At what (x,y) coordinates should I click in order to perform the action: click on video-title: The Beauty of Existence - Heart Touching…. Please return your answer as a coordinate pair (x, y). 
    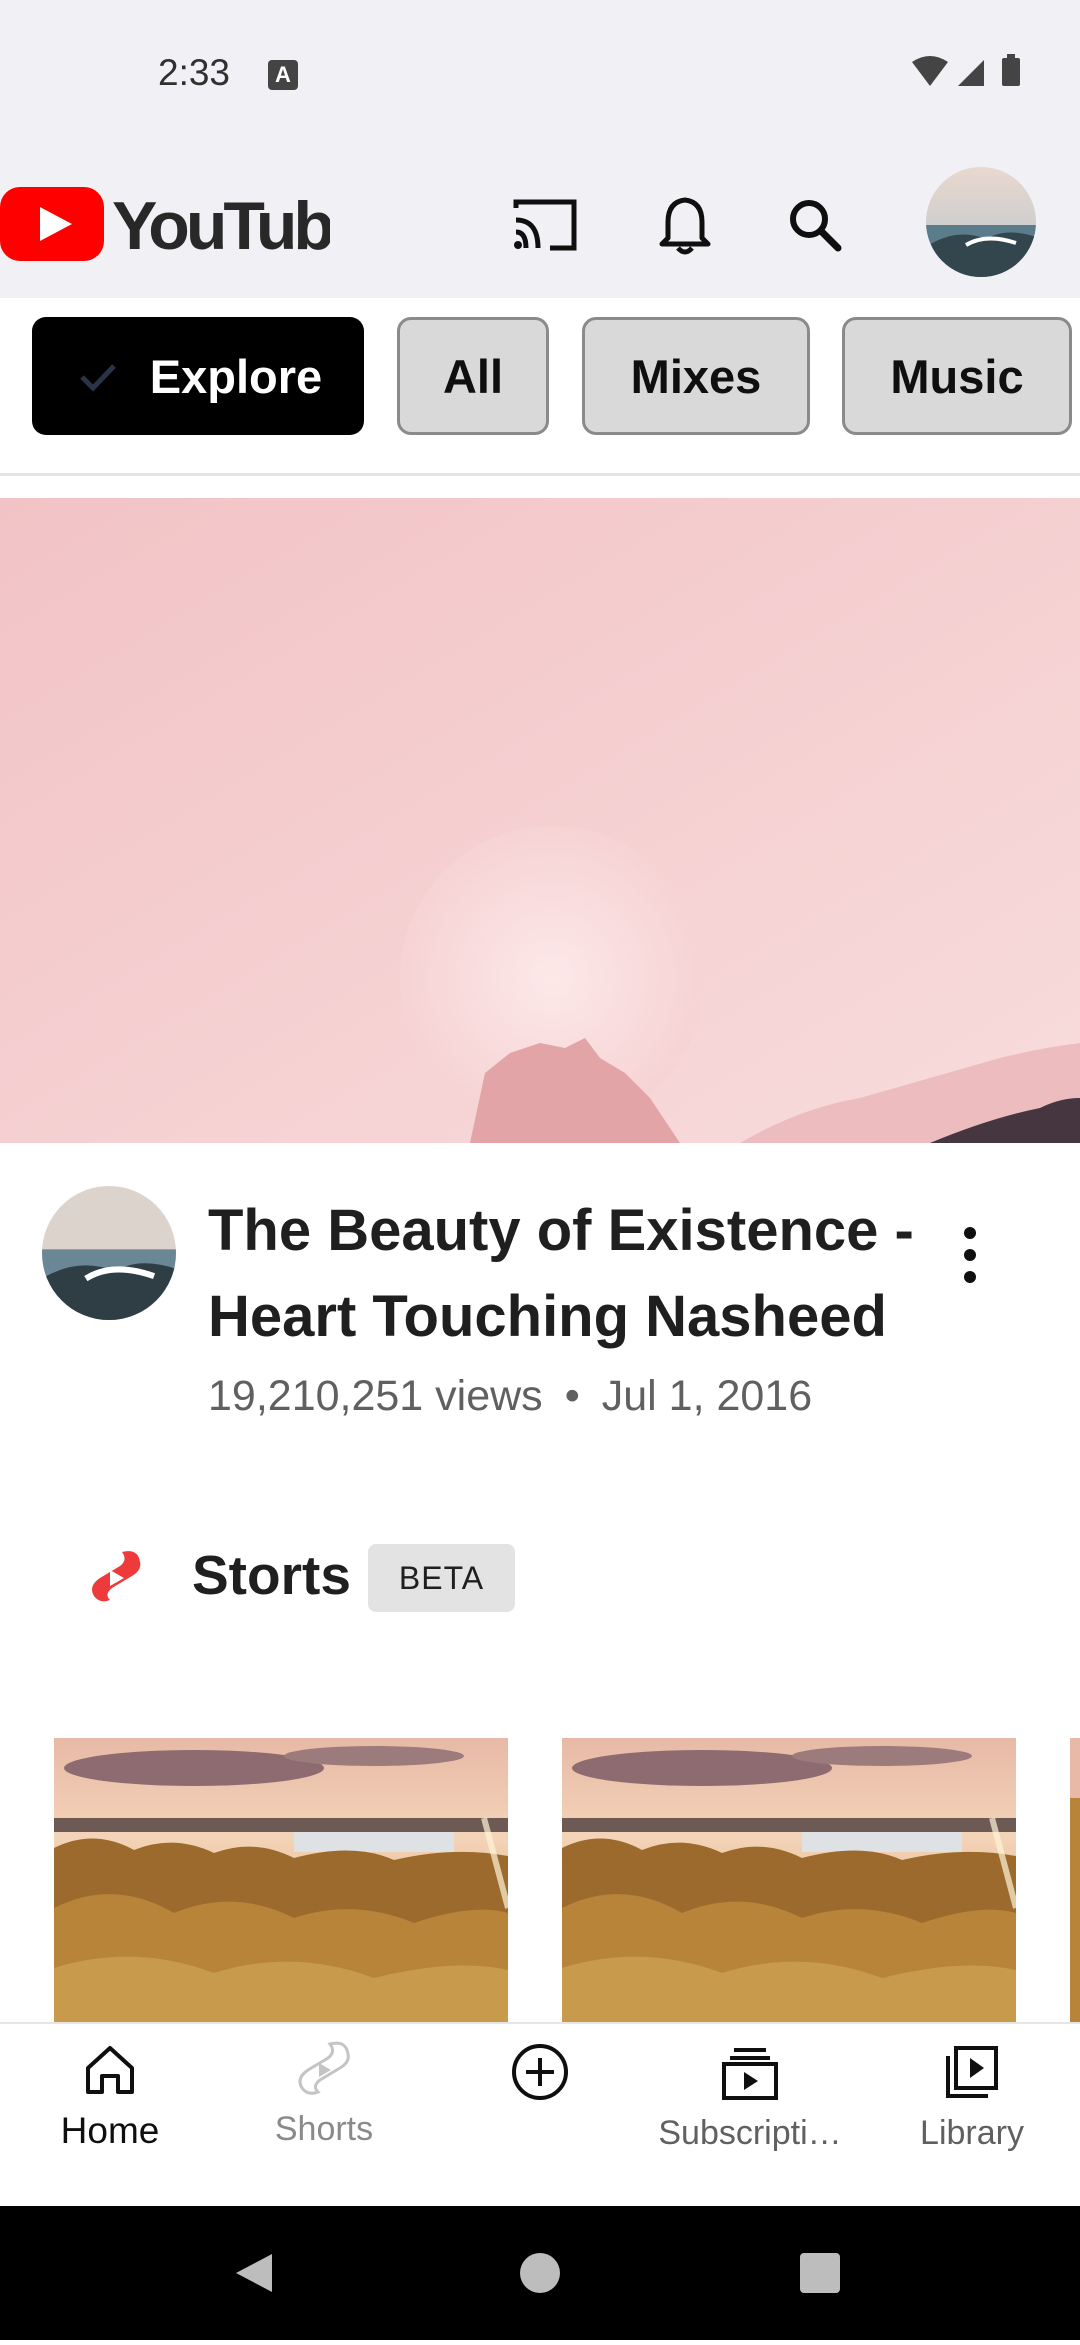
    Looking at the image, I should click on (568, 1274).